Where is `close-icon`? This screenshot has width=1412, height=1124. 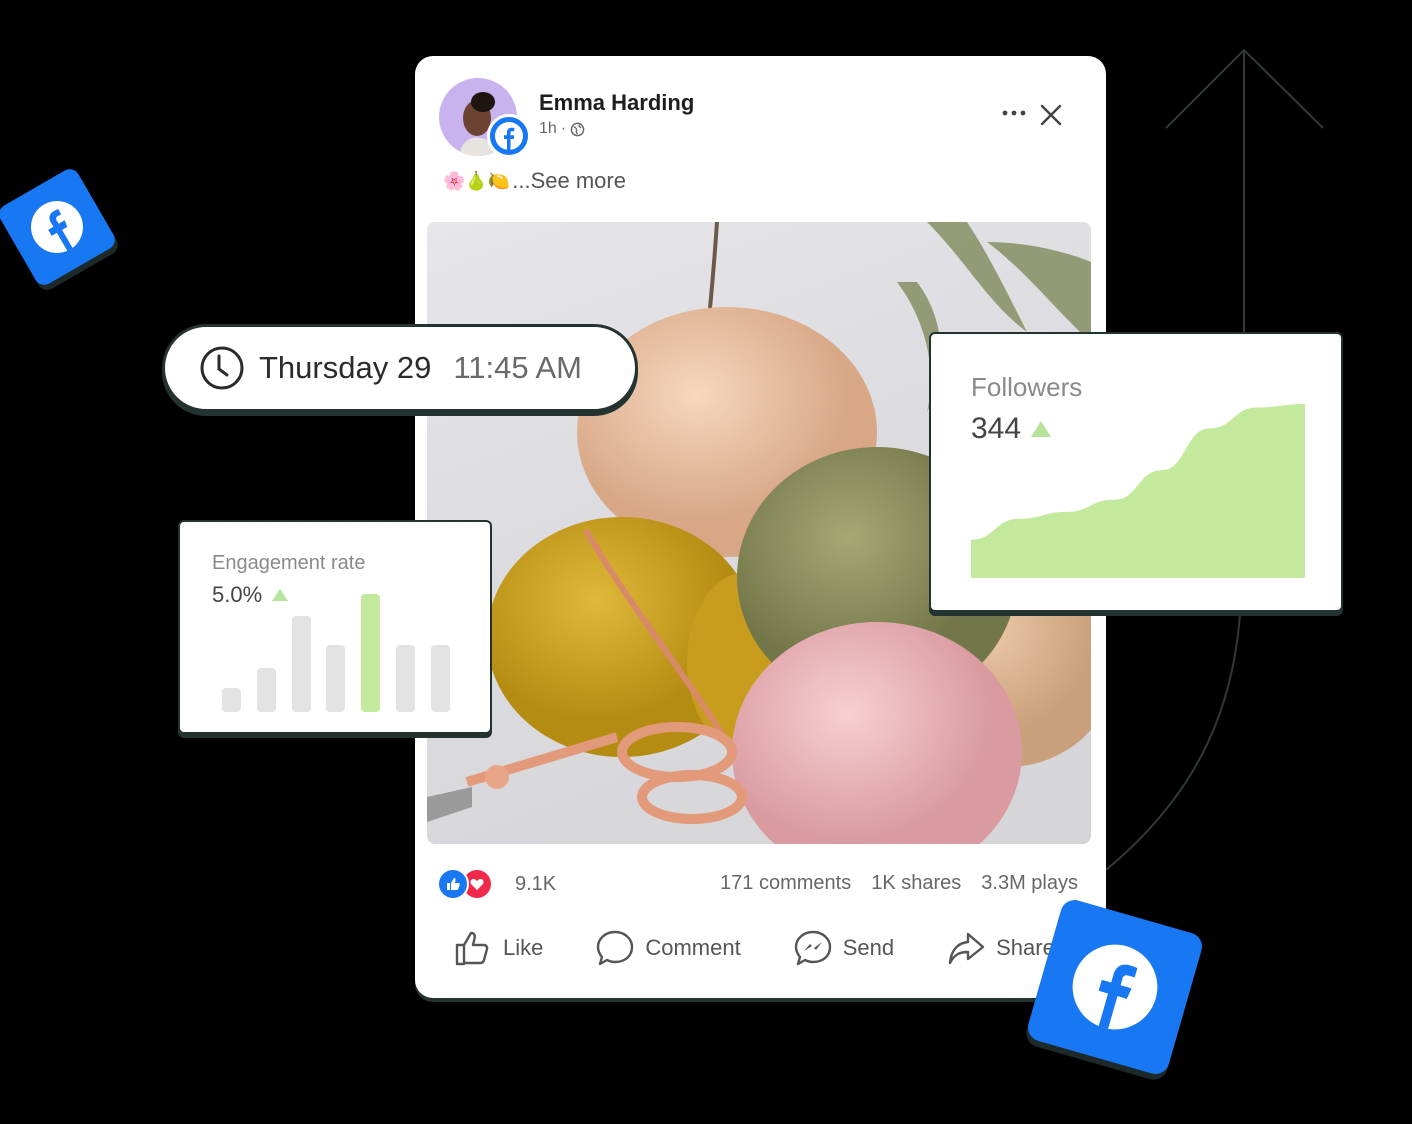
close-icon is located at coordinates (1051, 115).